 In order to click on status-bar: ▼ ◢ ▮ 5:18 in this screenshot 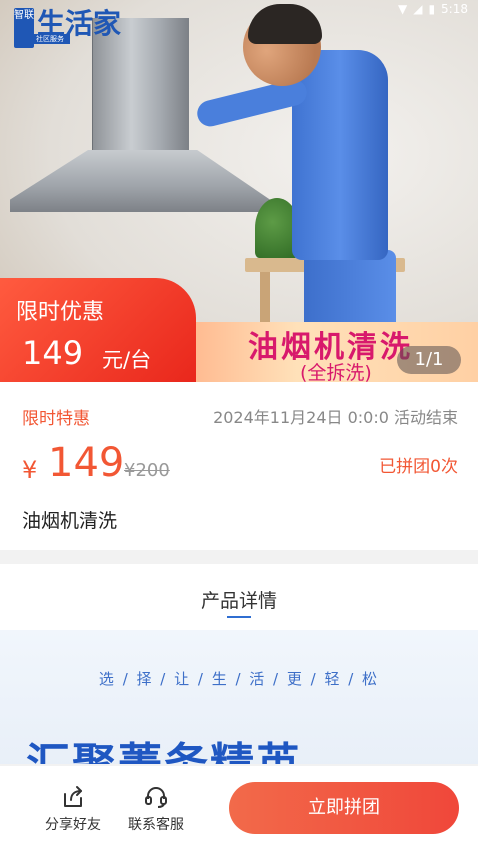, I will do `click(433, 9)`.